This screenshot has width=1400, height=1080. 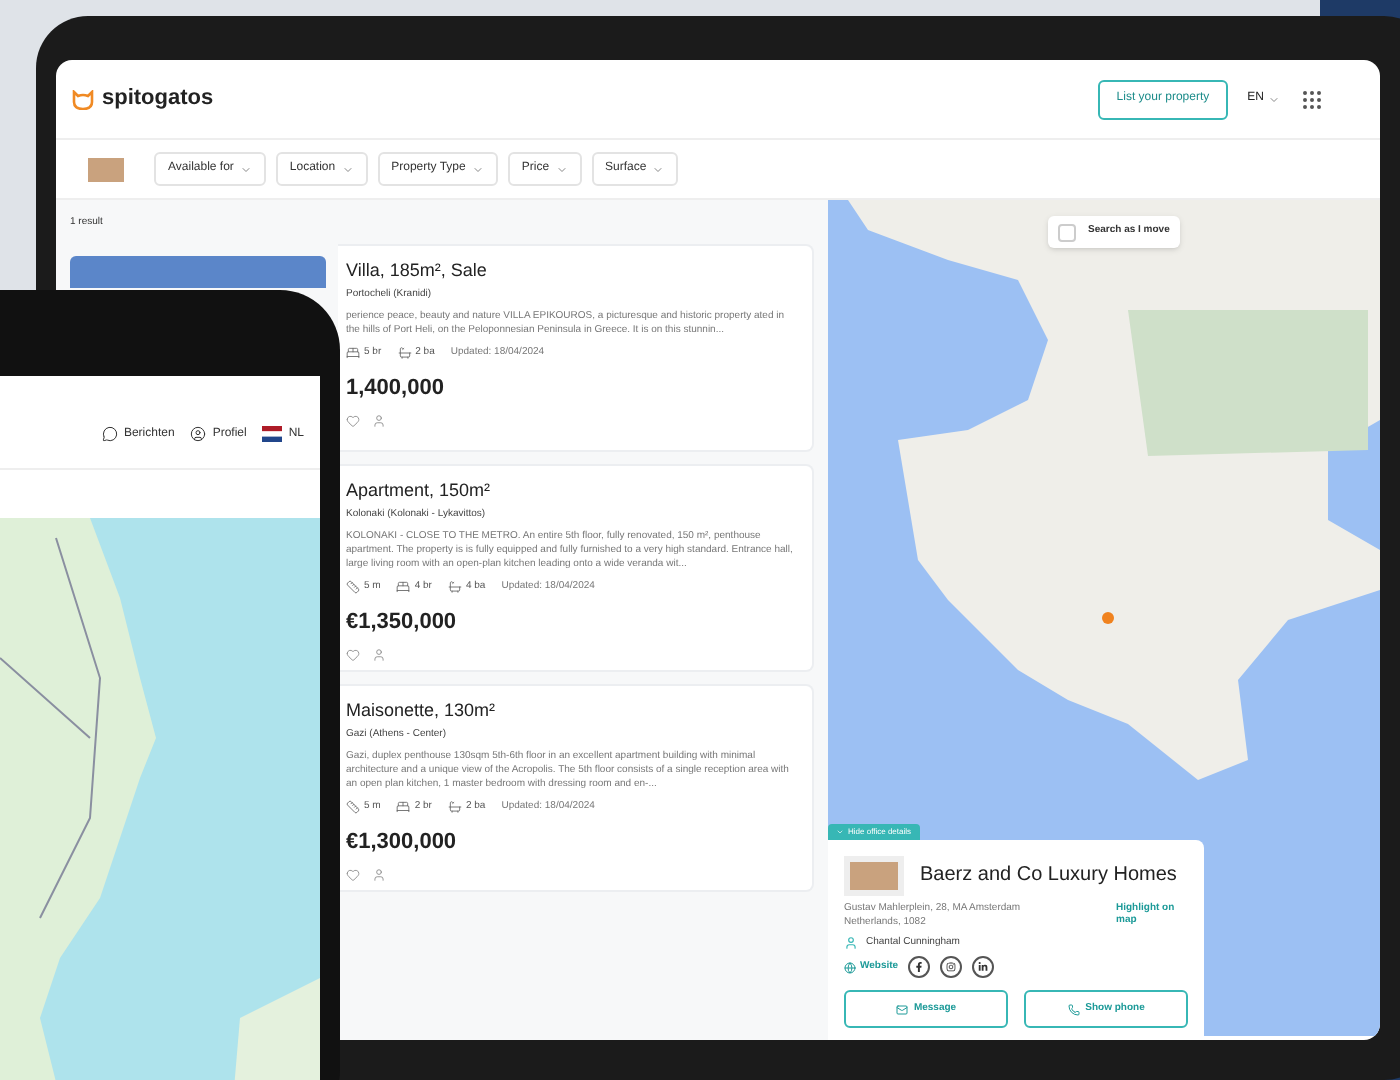 I want to click on listing-price: €1,300,000, so click(x=402, y=843).